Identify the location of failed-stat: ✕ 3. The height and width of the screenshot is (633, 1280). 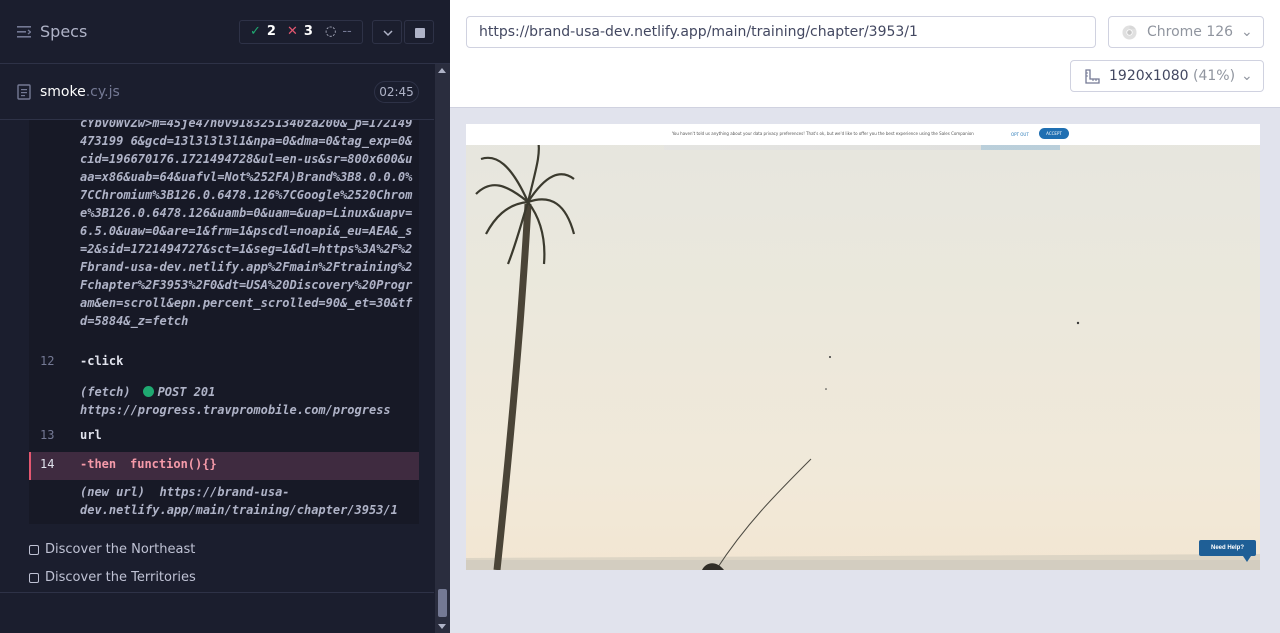
(300, 31).